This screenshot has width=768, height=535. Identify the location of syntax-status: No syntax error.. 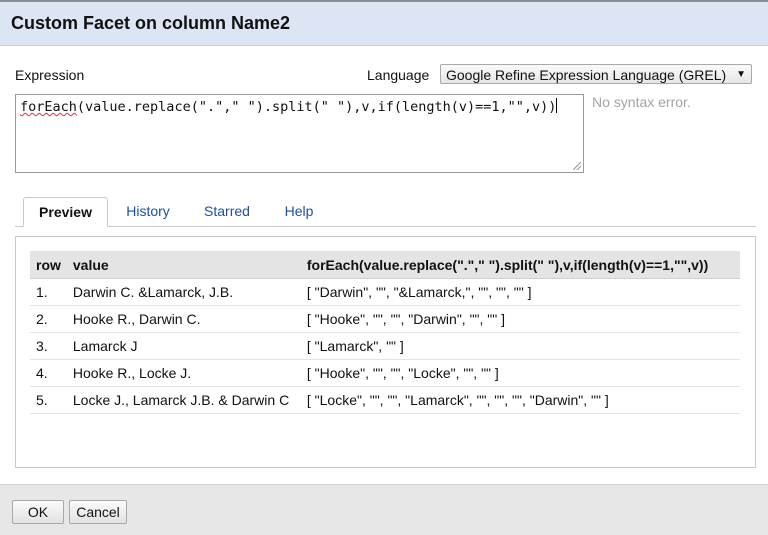
(641, 102).